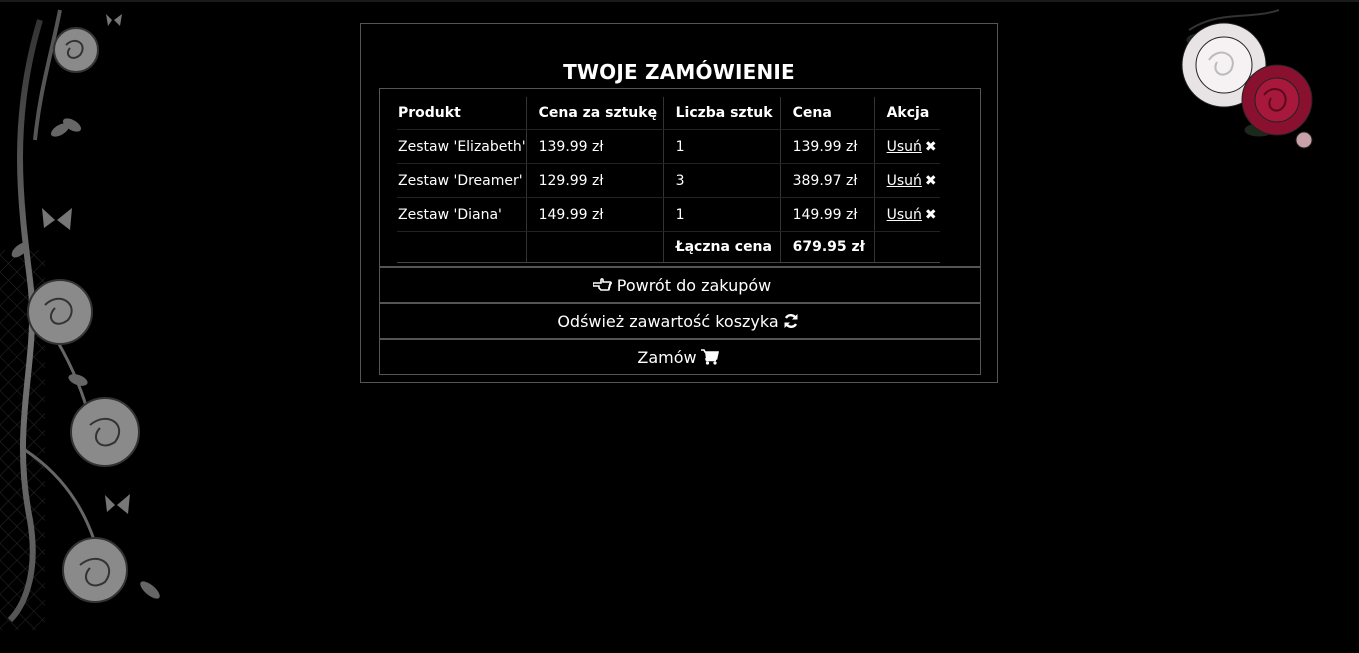  What do you see at coordinates (709, 357) in the screenshot?
I see `shopping-cart-icon` at bounding box center [709, 357].